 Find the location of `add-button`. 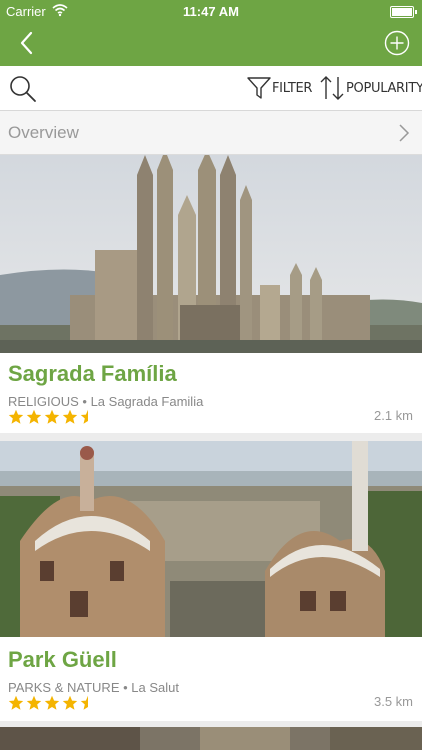

add-button is located at coordinates (397, 43).